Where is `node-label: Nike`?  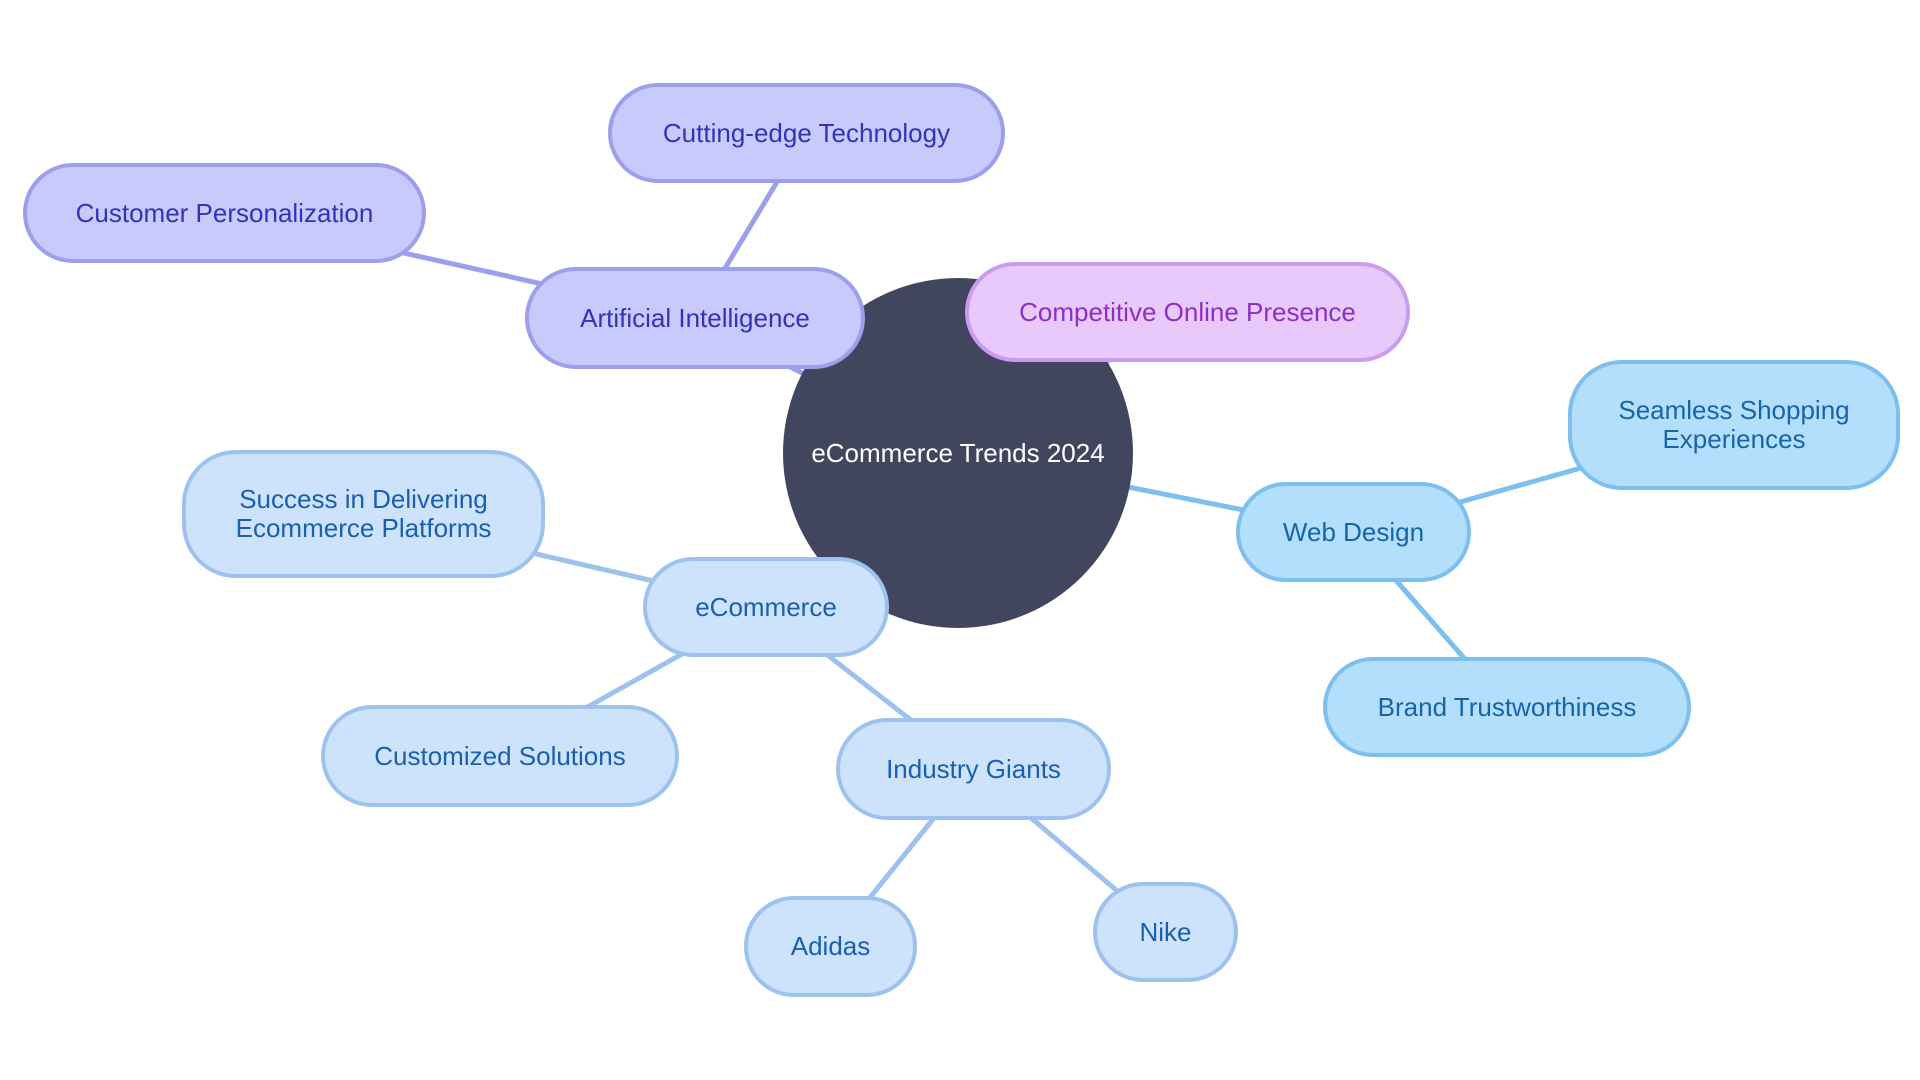
node-label: Nike is located at coordinates (1165, 931).